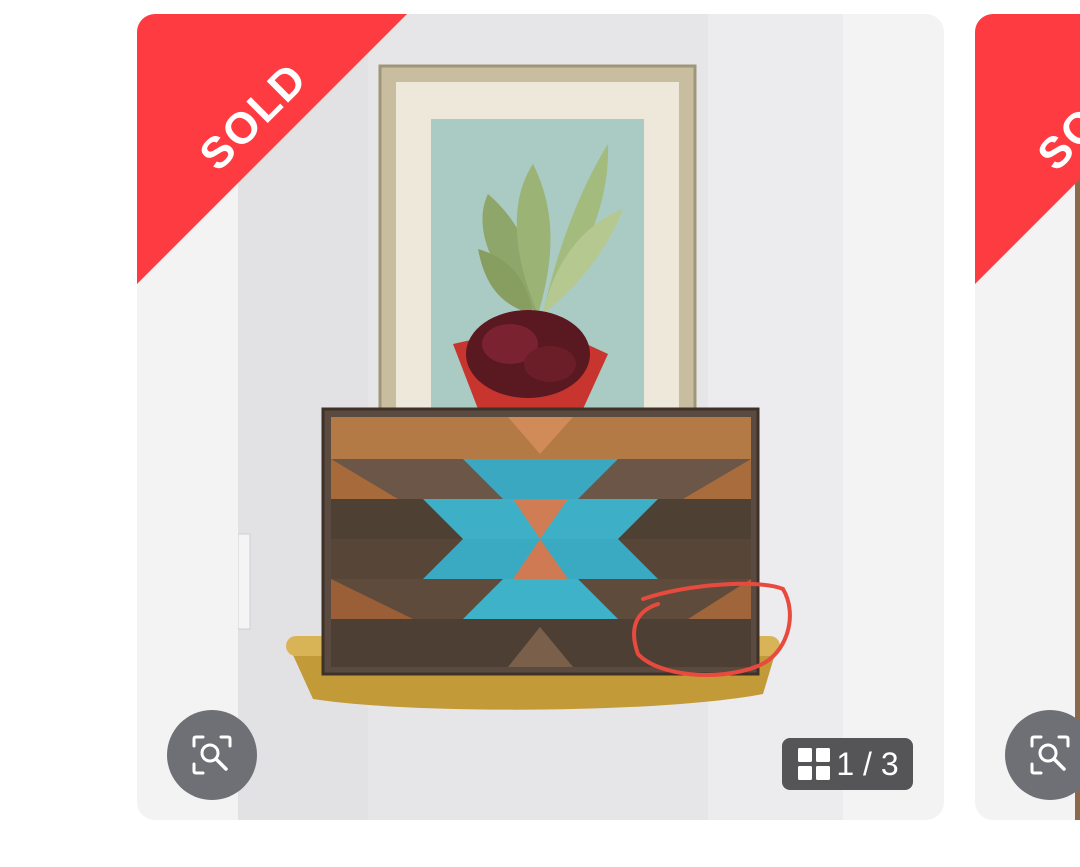 The image size is (1080, 867). Describe the element at coordinates (272, 149) in the screenshot. I see `sold-ribbon` at that location.